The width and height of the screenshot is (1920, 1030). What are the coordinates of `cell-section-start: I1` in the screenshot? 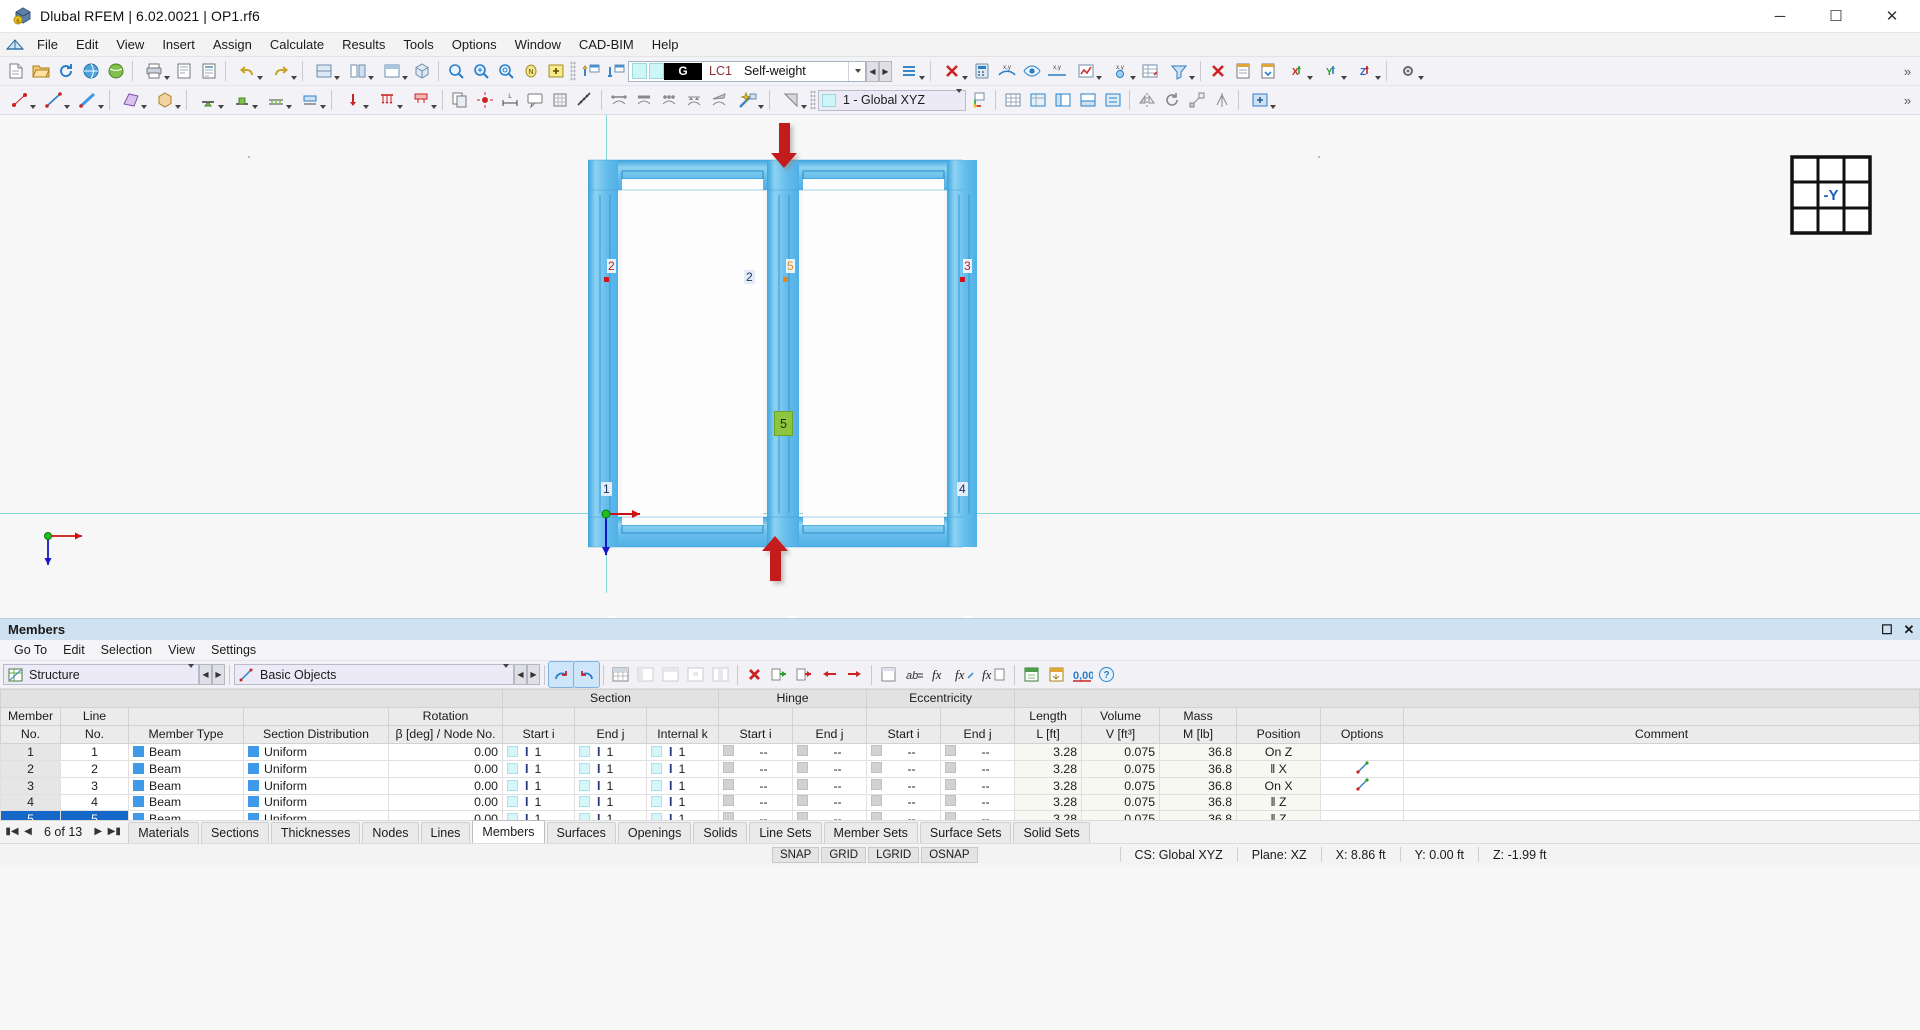 It's located at (539, 768).